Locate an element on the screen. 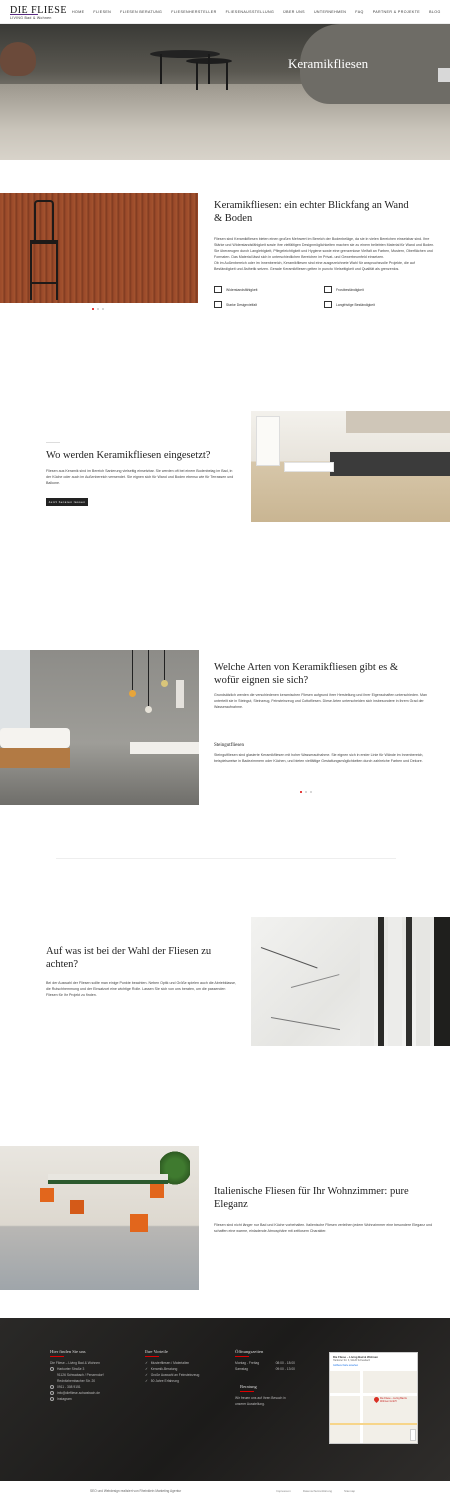  feature-item: Frostbeständigkeit is located at coordinates (379, 289).